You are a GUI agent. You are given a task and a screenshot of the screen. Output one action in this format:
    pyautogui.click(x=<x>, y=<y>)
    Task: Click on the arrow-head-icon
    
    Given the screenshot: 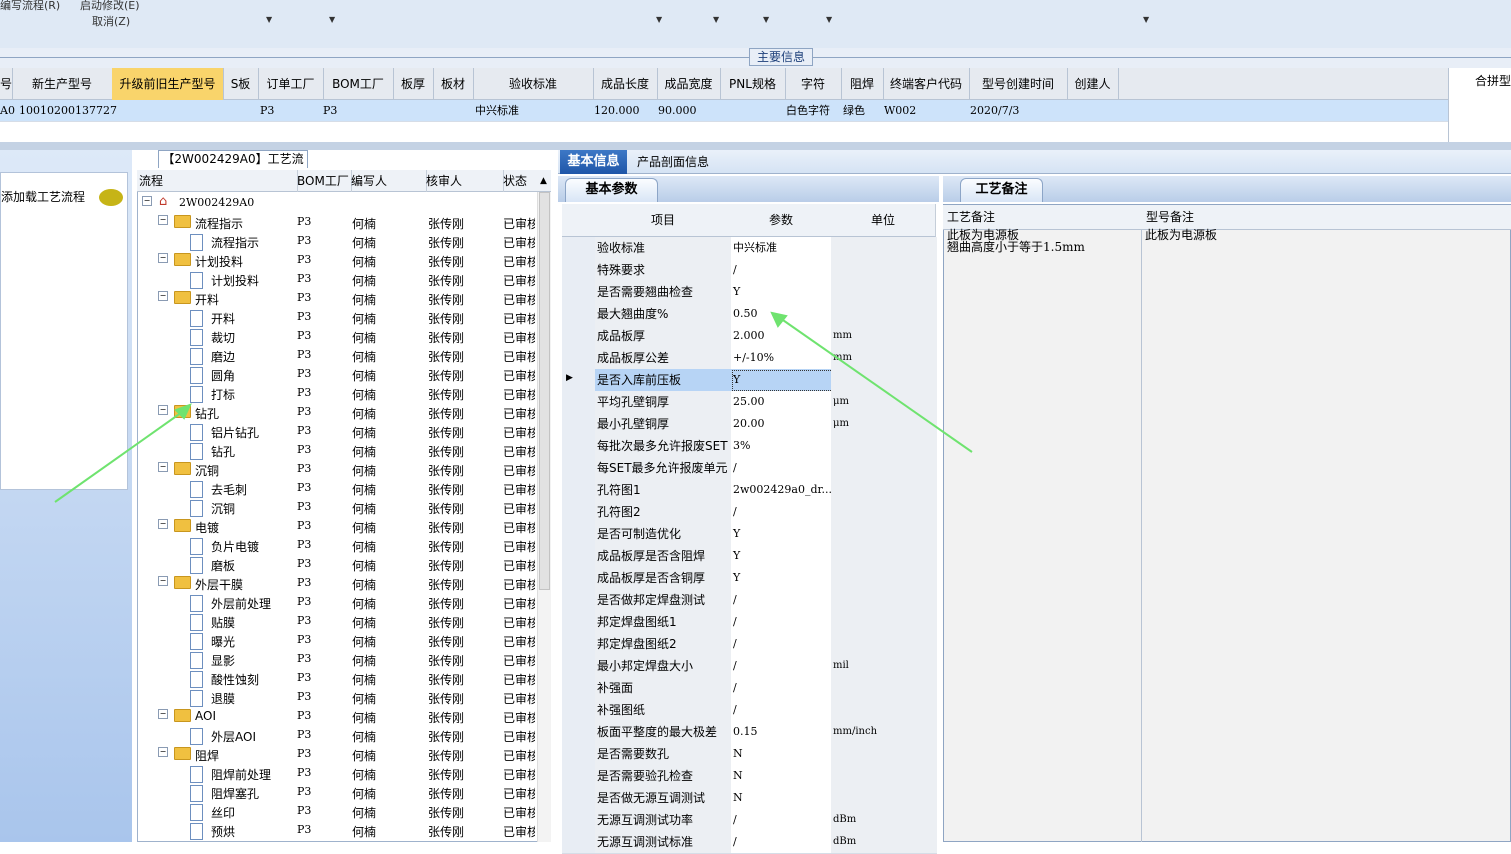 What is the action you would take?
    pyautogui.click(x=779, y=319)
    